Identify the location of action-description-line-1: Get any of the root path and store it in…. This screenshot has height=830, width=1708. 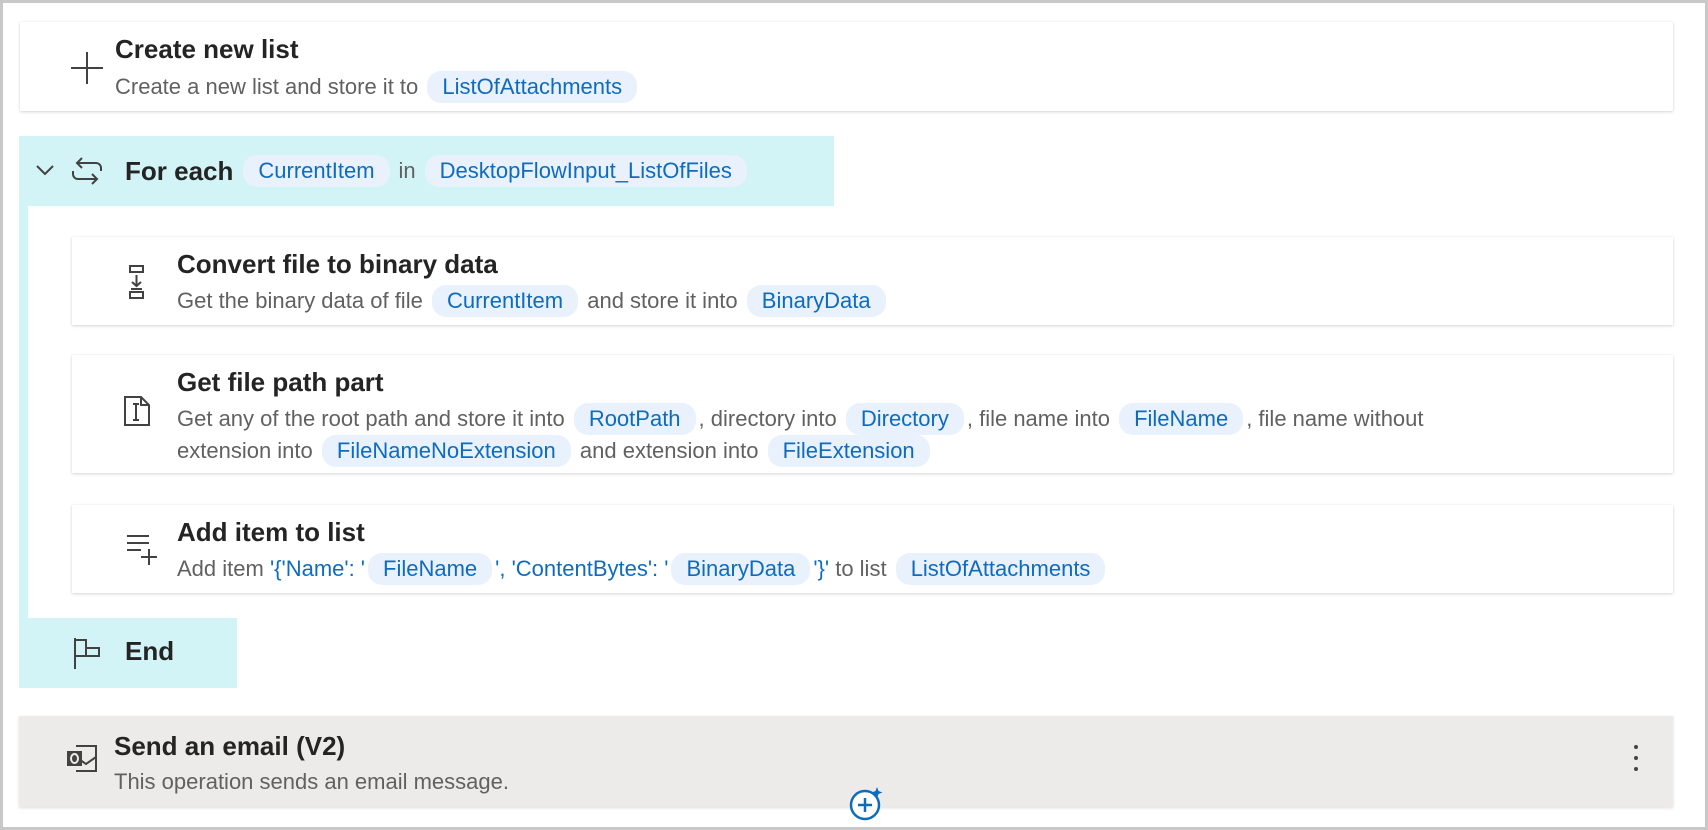
(800, 419).